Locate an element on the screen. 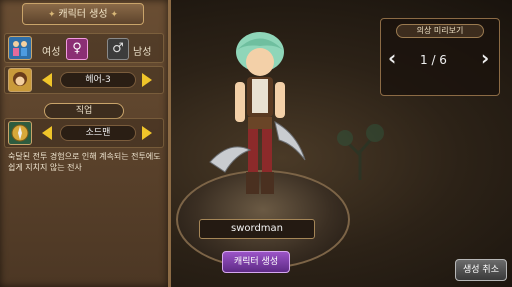 This screenshot has height=287, width=512. female-toggle: ♀ is located at coordinates (77, 49).